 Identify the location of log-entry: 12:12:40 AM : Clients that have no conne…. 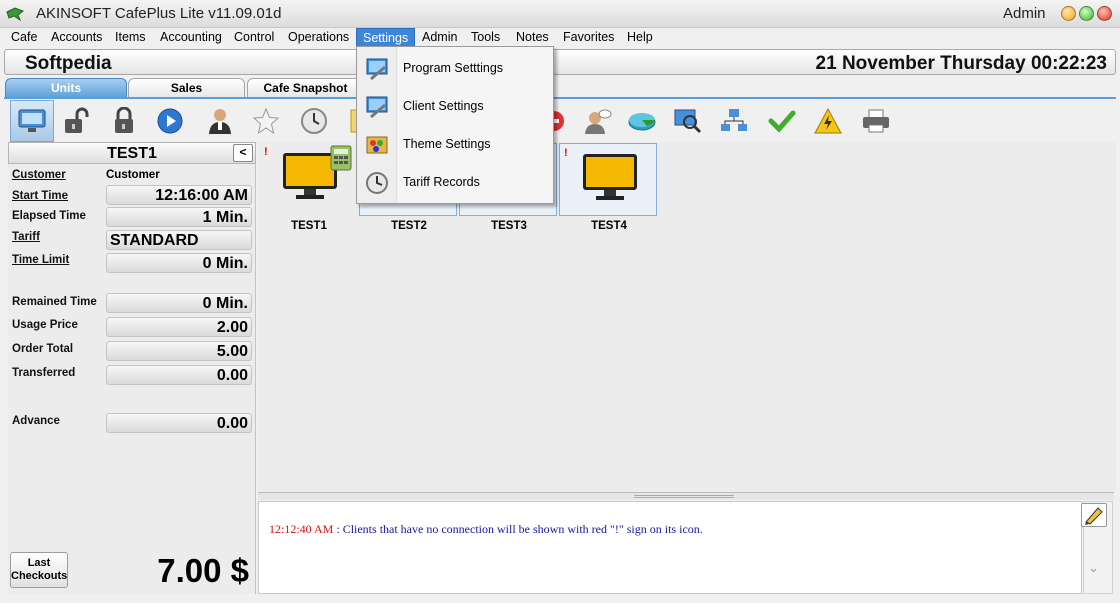
(486, 529).